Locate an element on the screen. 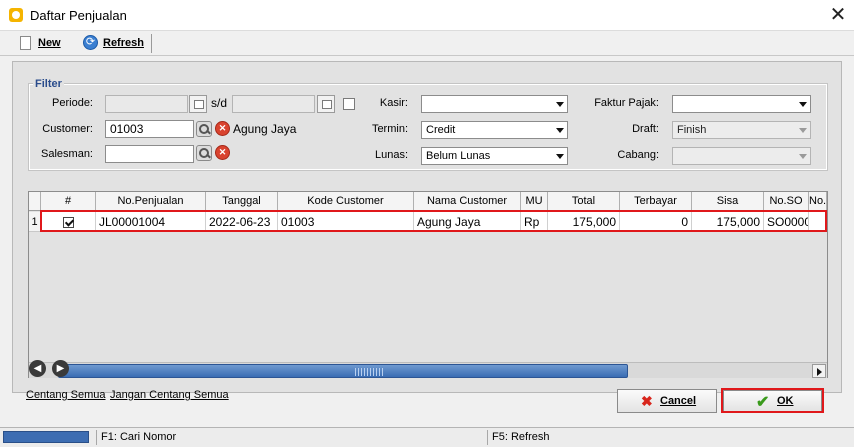  nav-back-icon: ◀ is located at coordinates (37, 368).